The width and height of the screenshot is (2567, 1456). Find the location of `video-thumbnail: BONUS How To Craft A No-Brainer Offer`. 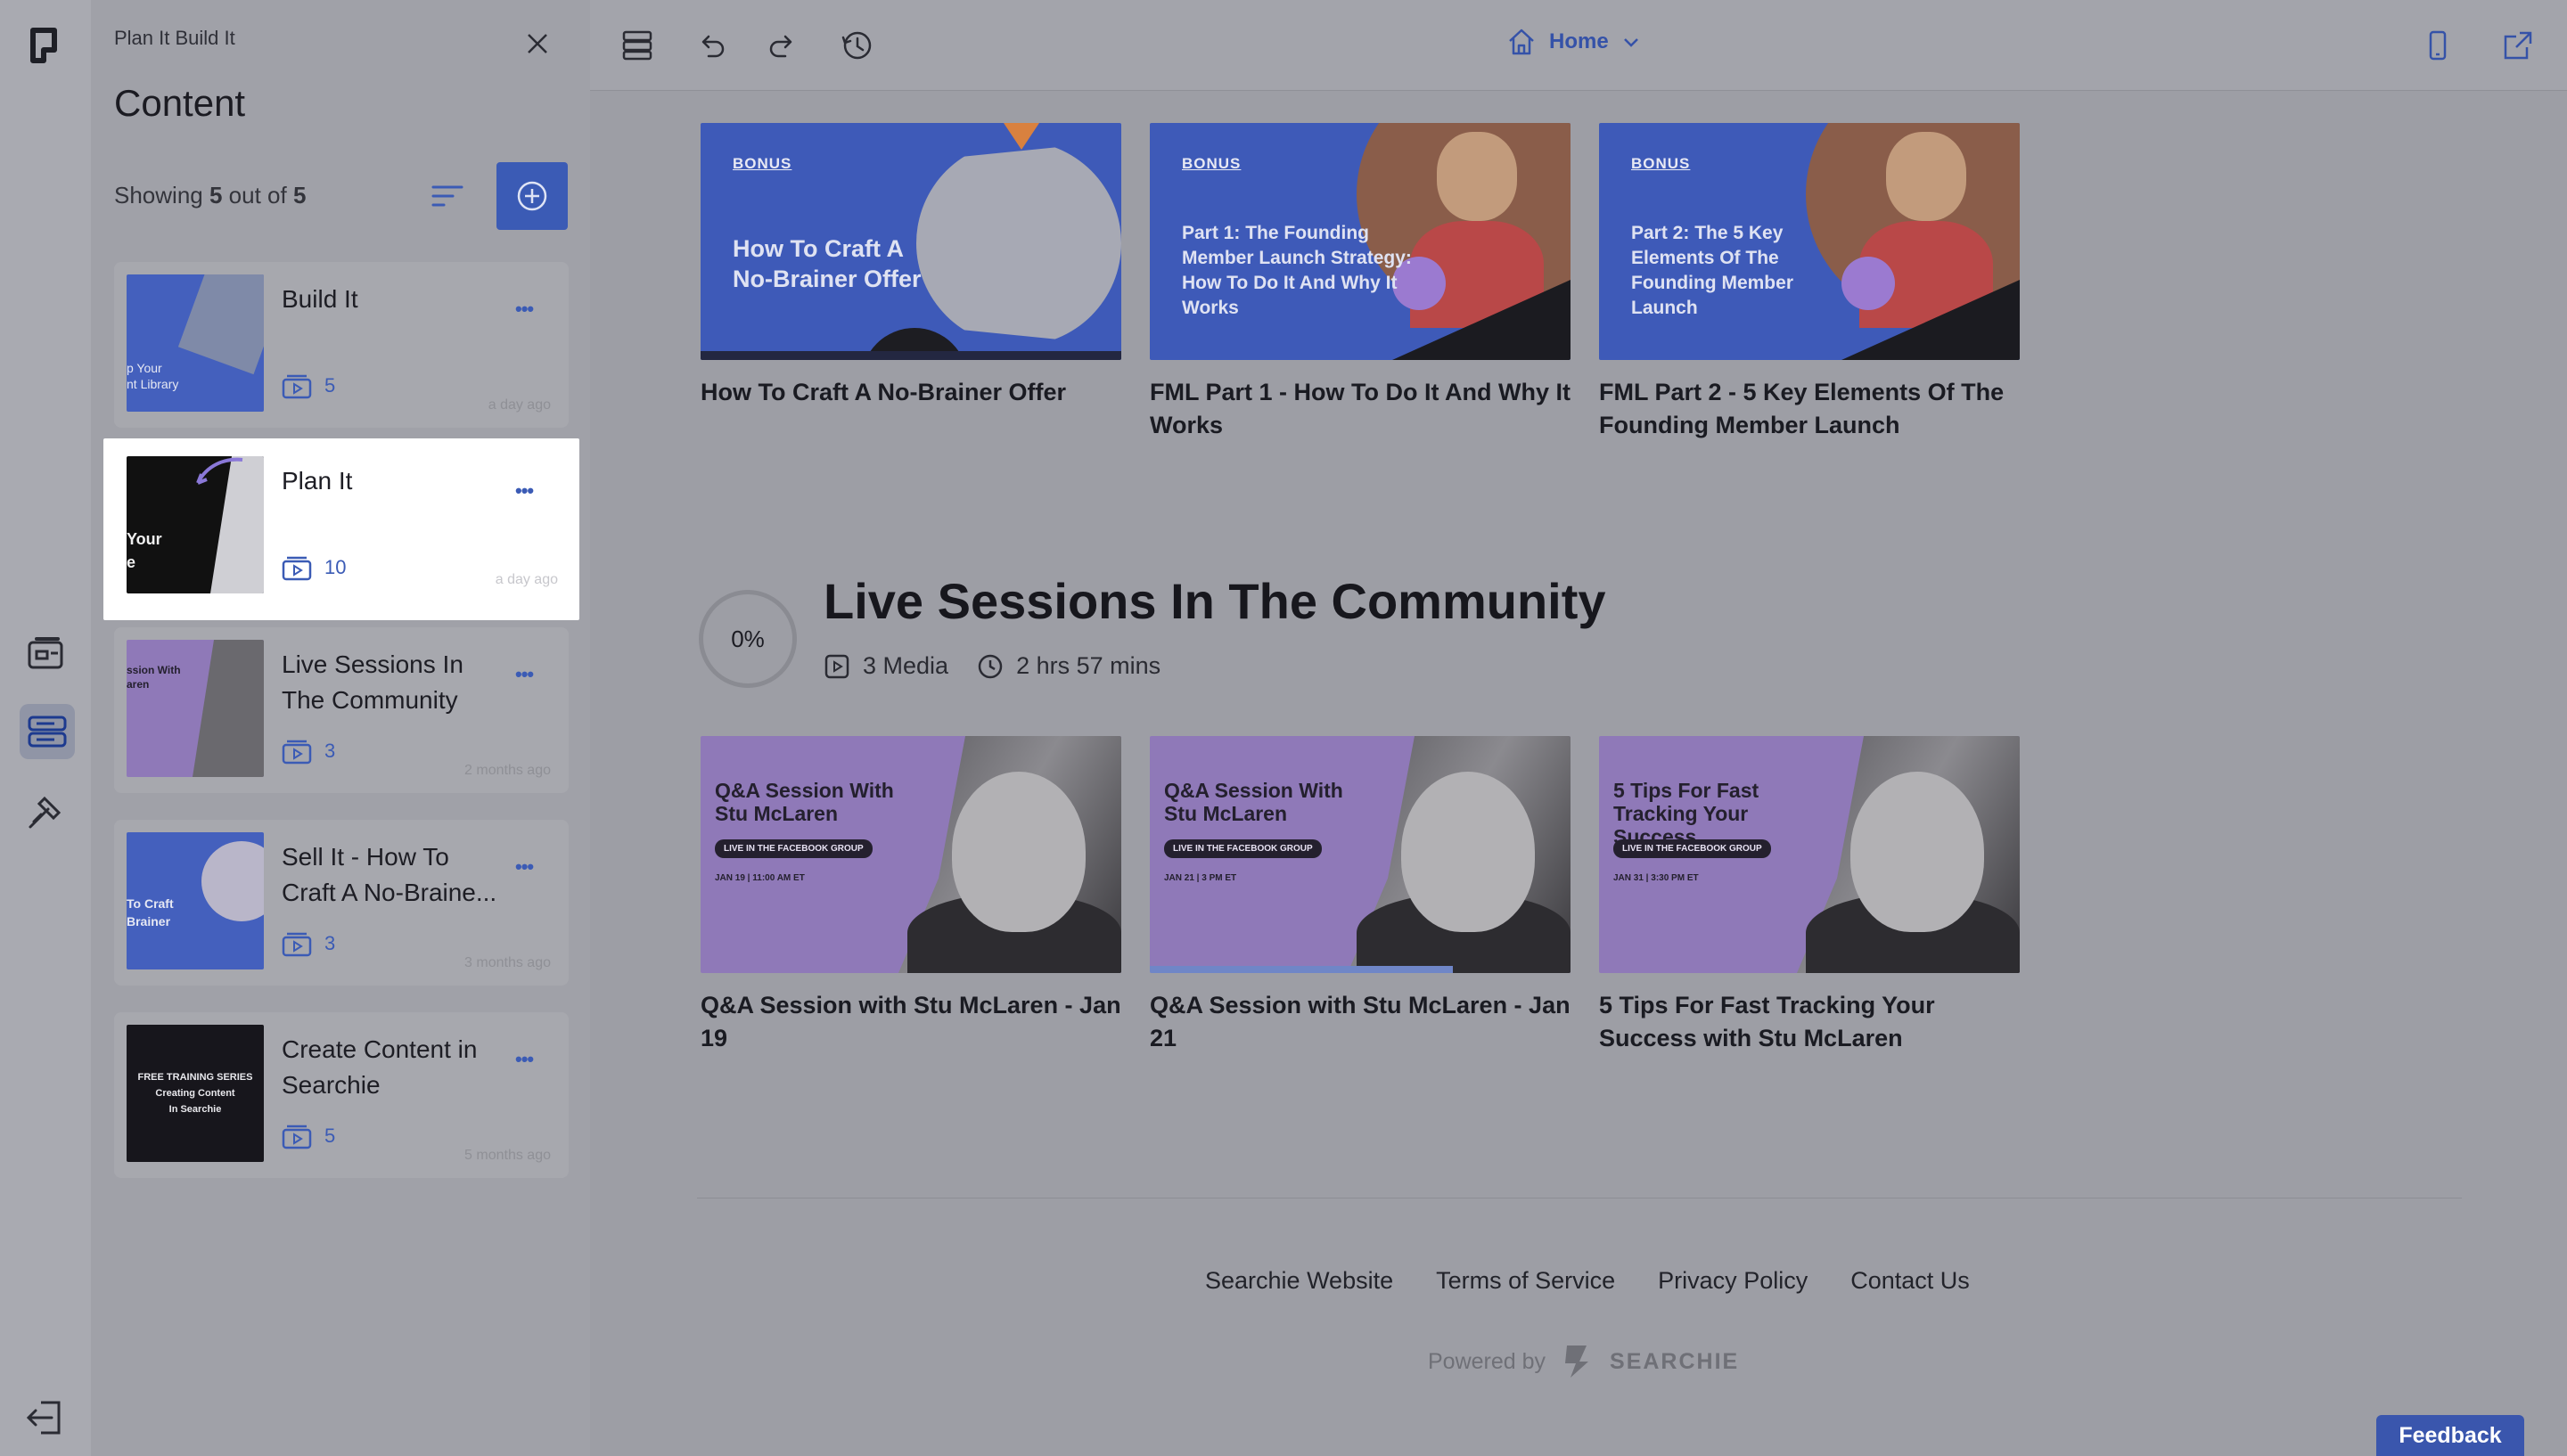

video-thumbnail: BONUS How To Craft A No-Brainer Offer is located at coordinates (911, 241).